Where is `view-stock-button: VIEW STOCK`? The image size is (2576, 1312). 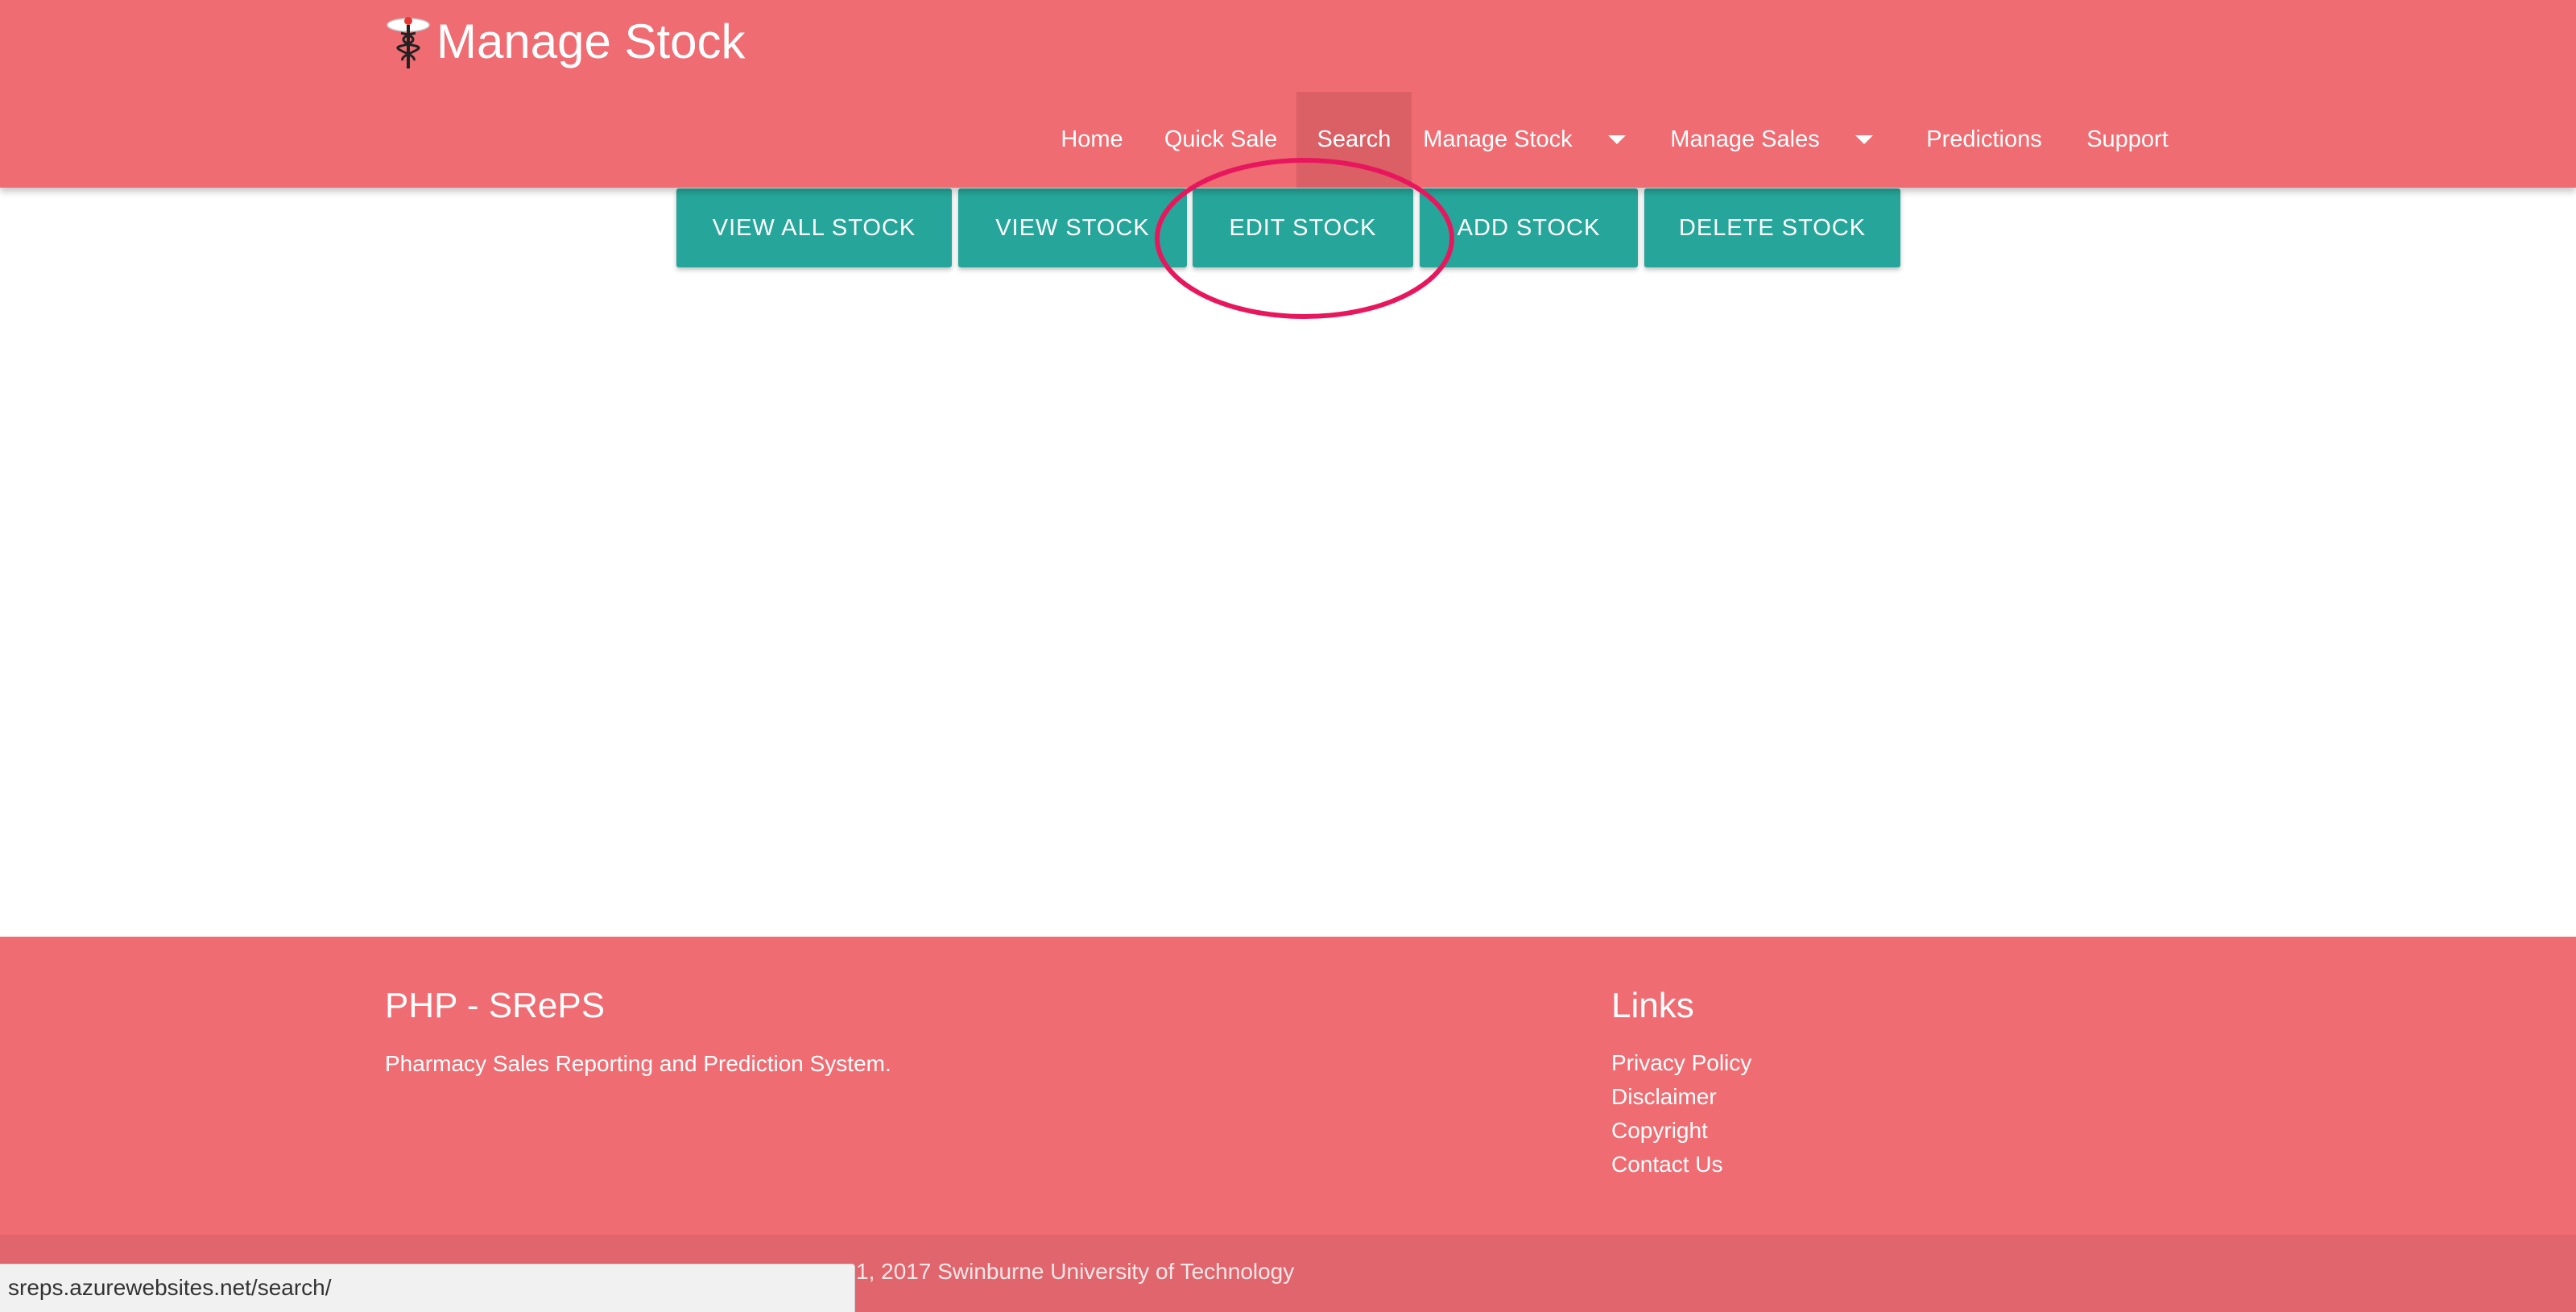
view-stock-button: VIEW STOCK is located at coordinates (1073, 228).